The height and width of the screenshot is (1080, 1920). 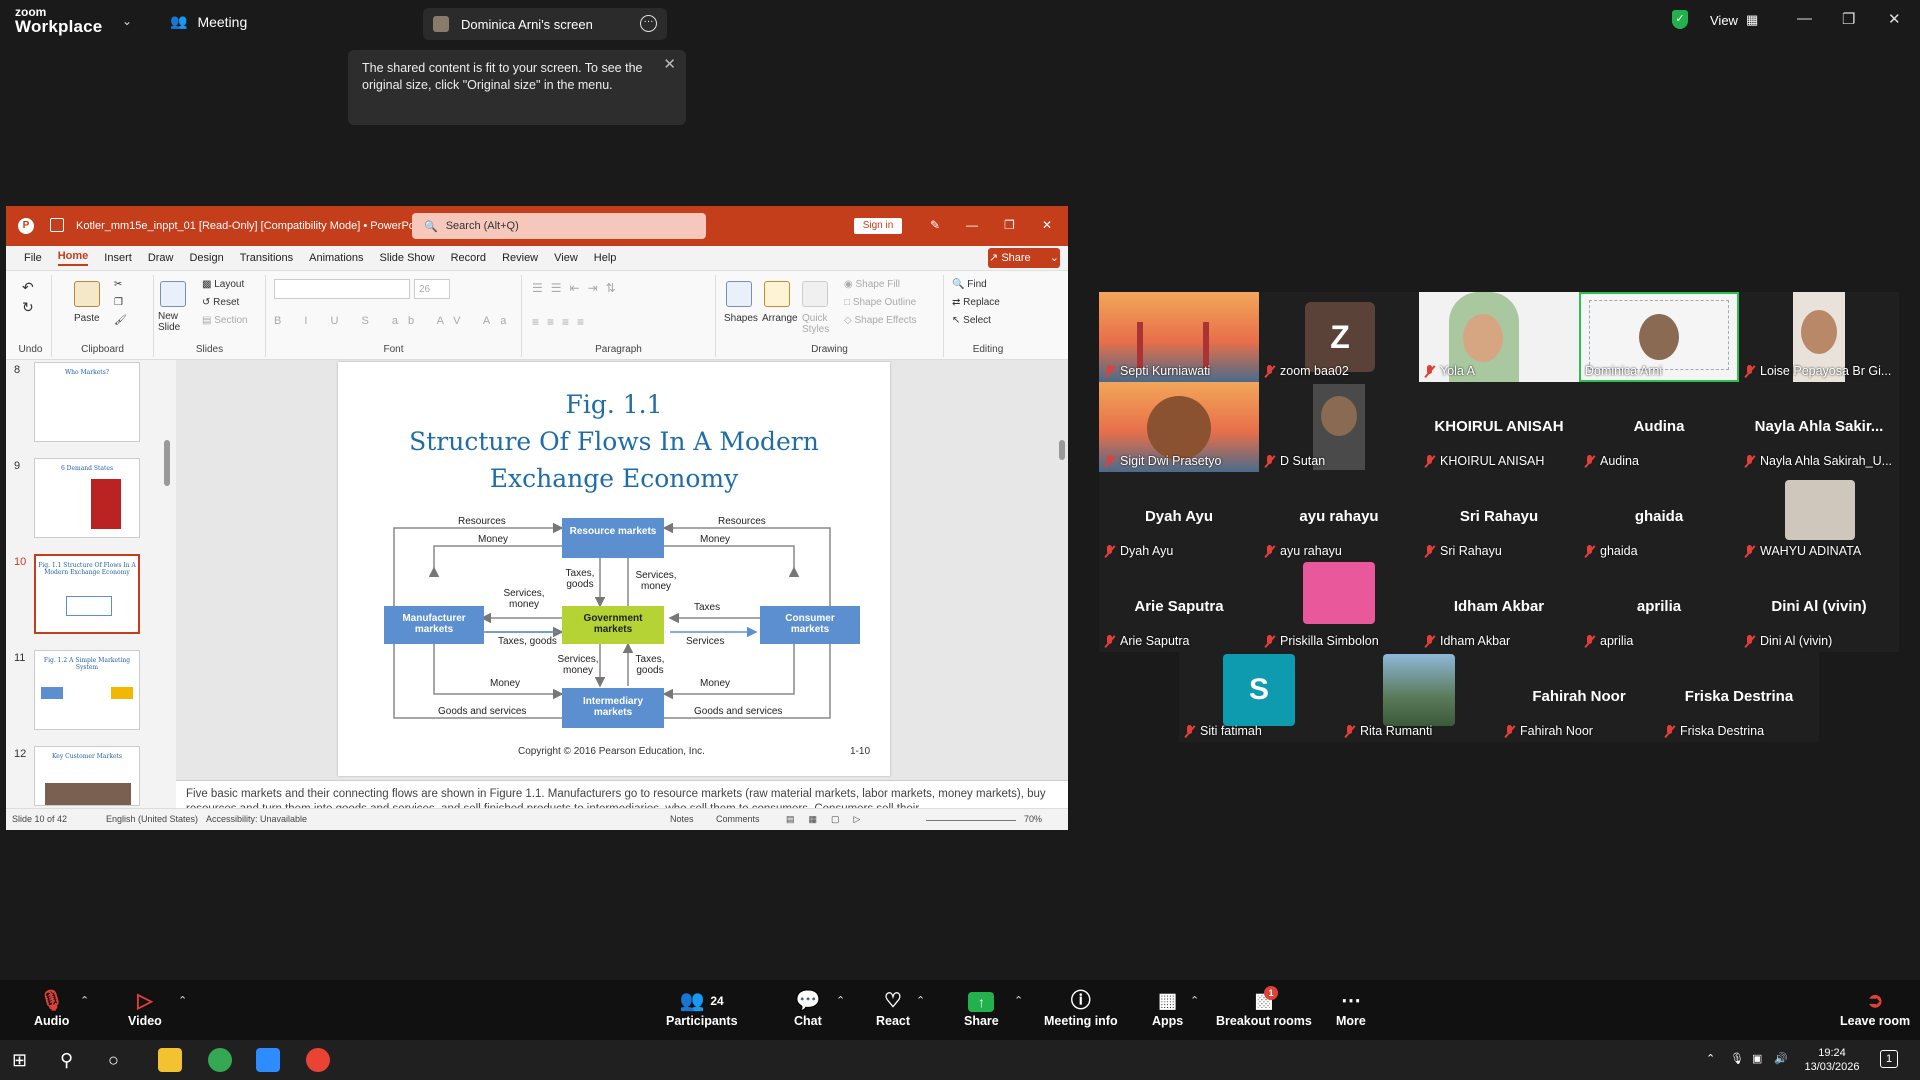 What do you see at coordinates (1659, 337) in the screenshot?
I see `participant-tile-active-speaker: Dominica Arni` at bounding box center [1659, 337].